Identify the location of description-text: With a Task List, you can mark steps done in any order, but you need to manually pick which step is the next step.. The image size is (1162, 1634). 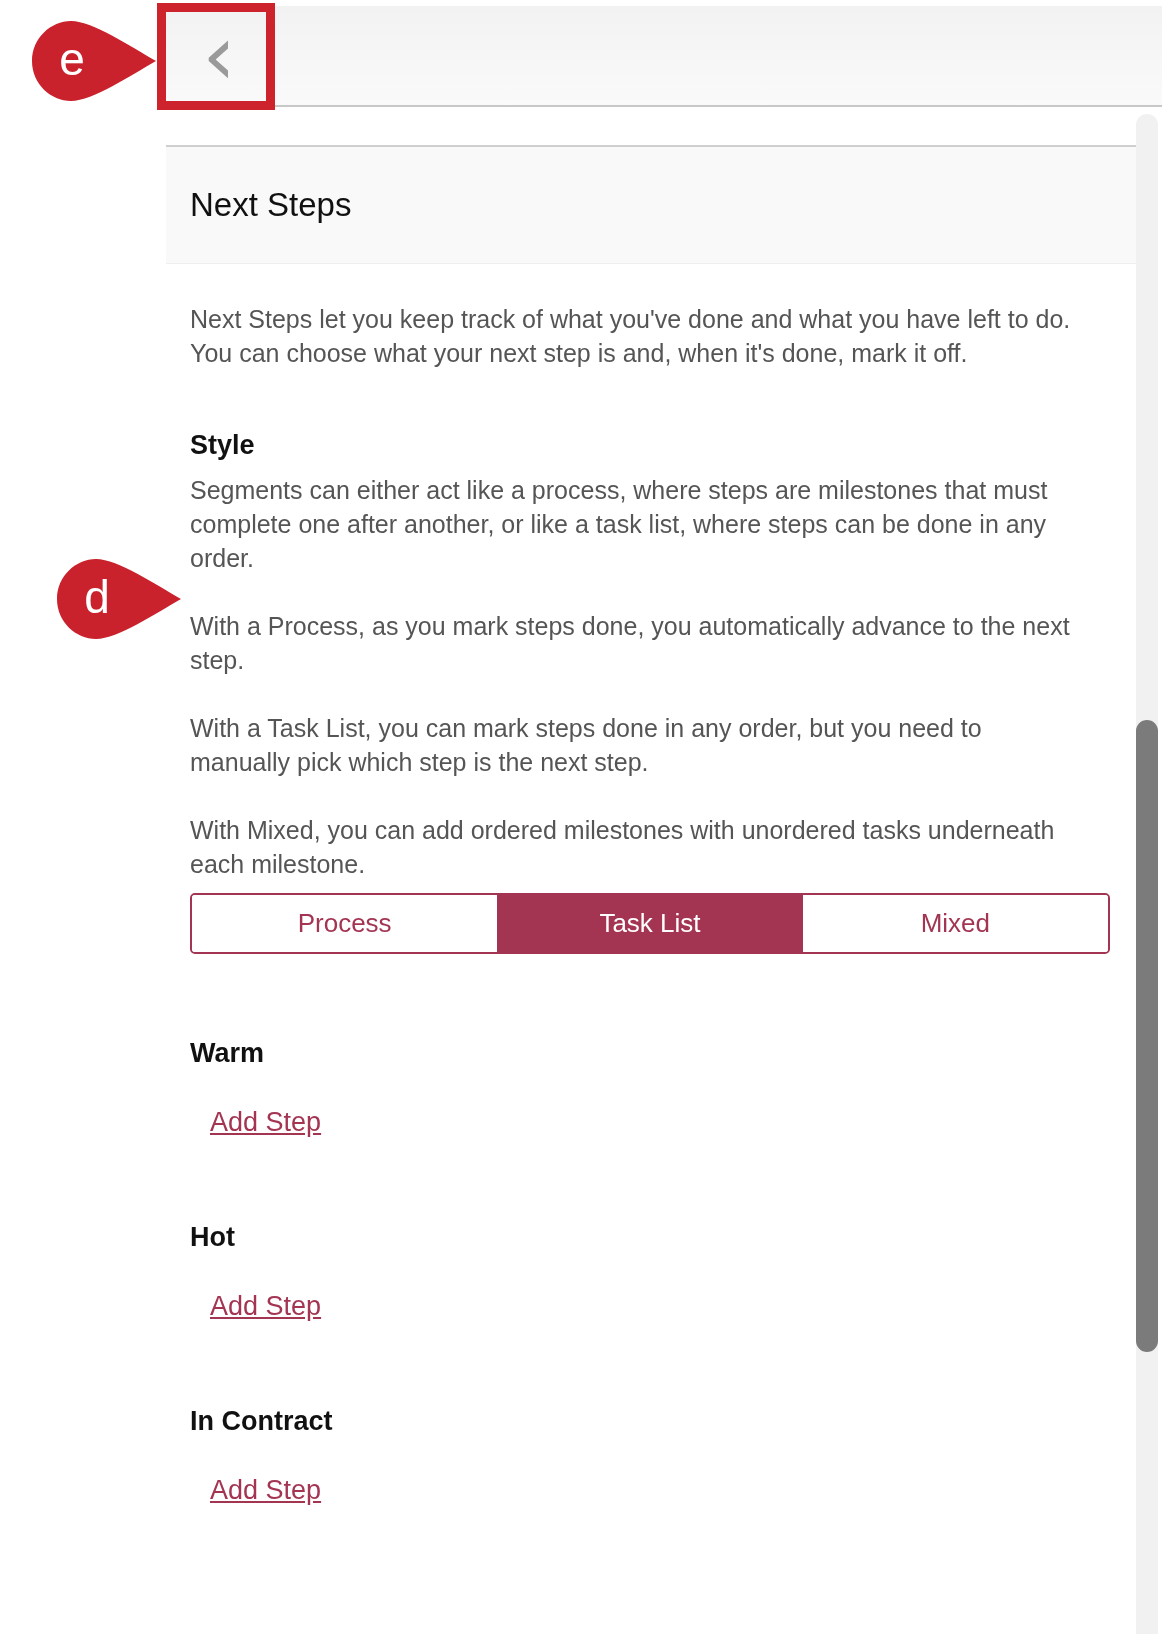
(586, 745).